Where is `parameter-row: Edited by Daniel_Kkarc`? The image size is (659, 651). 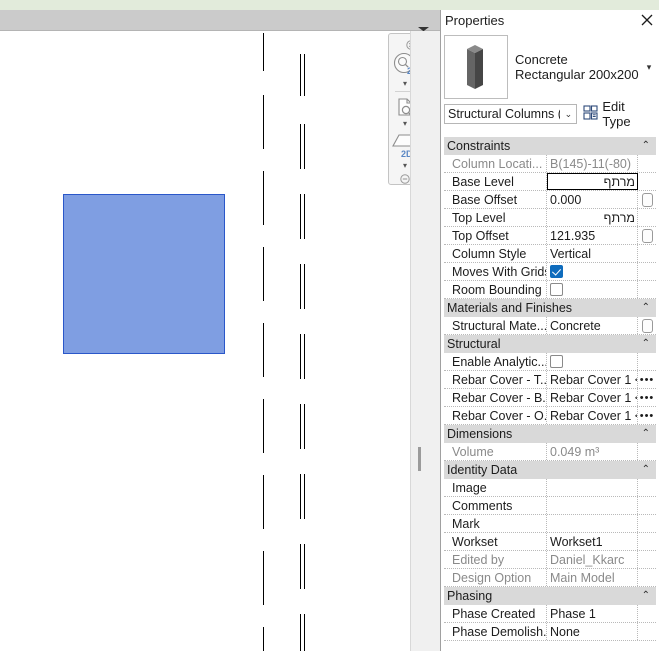
parameter-row: Edited by Daniel_Kkarc is located at coordinates (550, 560).